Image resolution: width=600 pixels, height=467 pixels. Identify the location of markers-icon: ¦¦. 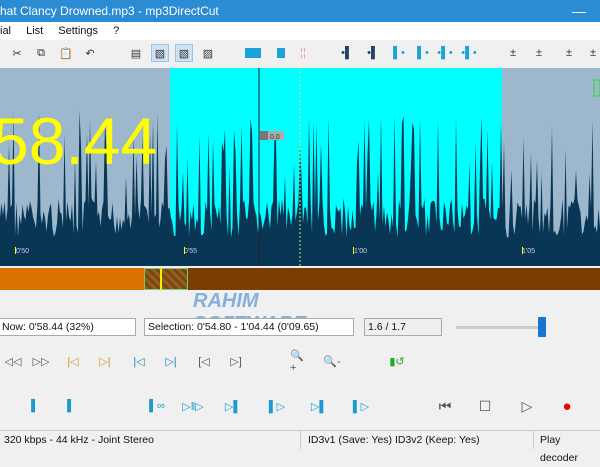
(303, 53).